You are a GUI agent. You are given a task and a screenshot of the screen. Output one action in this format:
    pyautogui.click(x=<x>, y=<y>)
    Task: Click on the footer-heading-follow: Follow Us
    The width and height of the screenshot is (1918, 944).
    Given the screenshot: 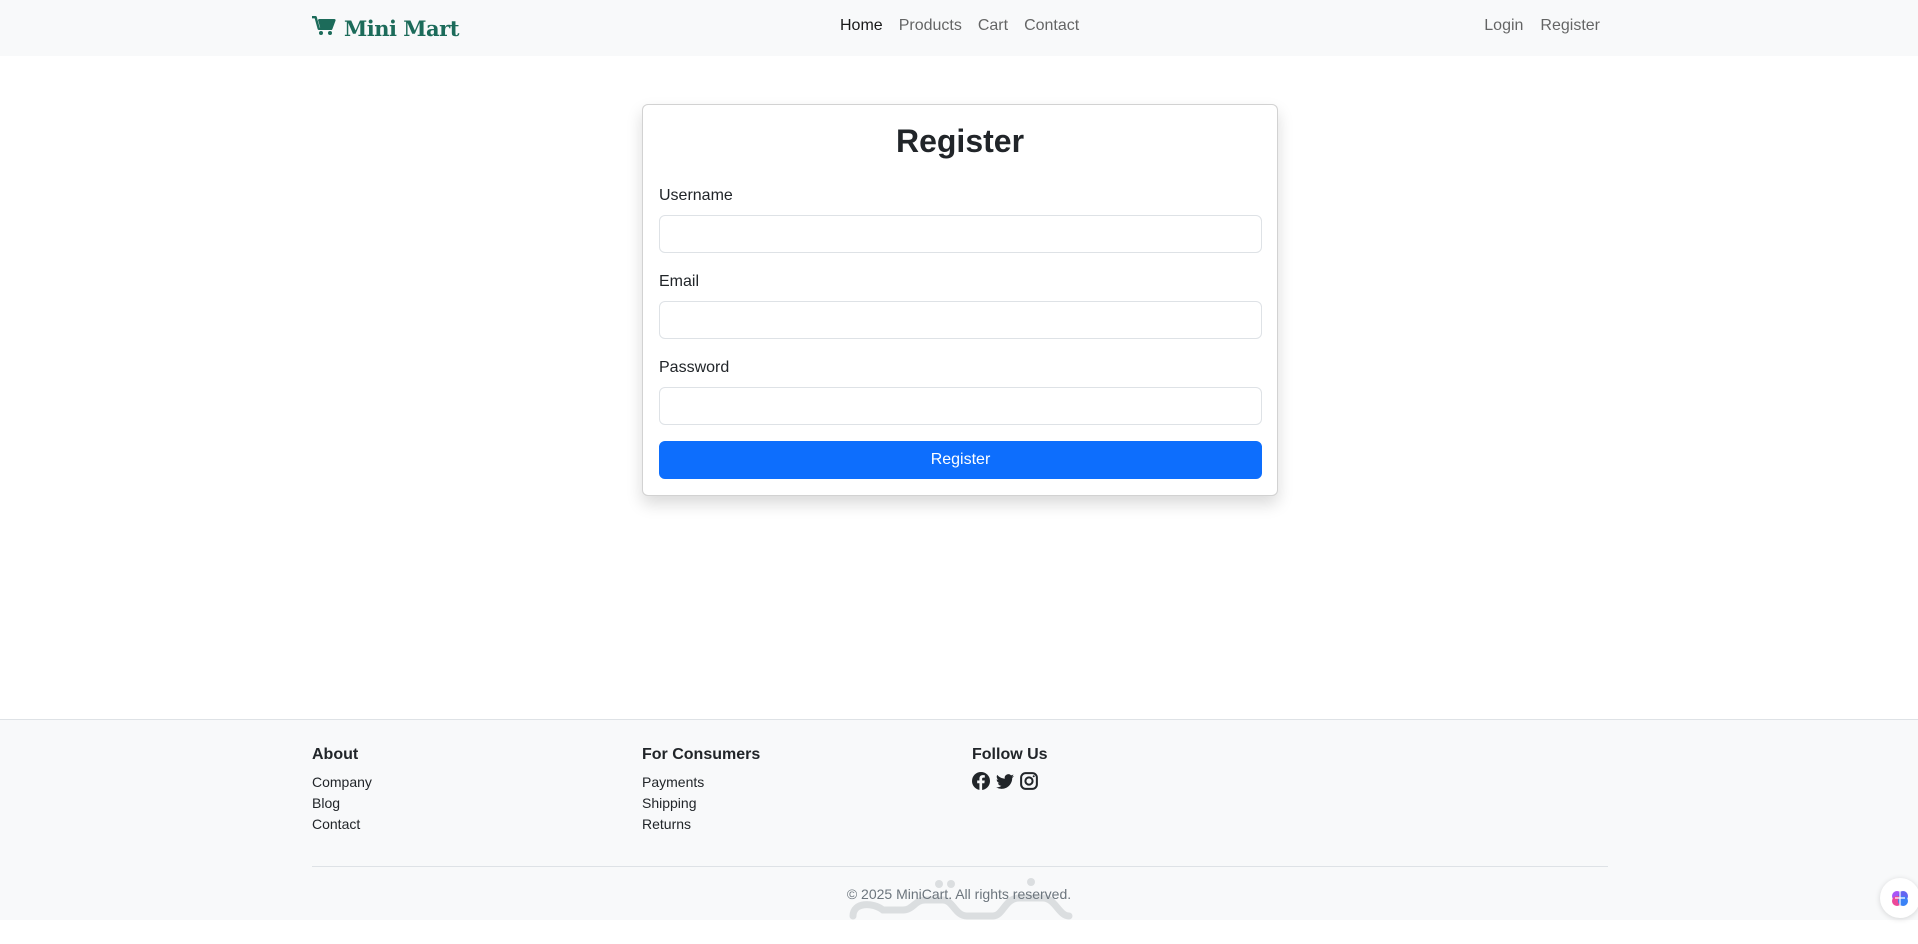 What is the action you would take?
    pyautogui.click(x=1010, y=754)
    